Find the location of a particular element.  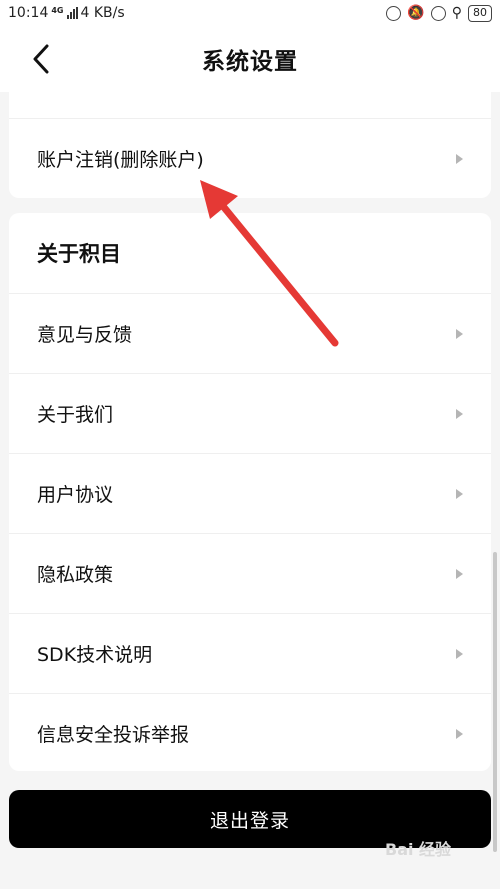

delete-account-label: 账户注销(删除账户) is located at coordinates (120, 160).